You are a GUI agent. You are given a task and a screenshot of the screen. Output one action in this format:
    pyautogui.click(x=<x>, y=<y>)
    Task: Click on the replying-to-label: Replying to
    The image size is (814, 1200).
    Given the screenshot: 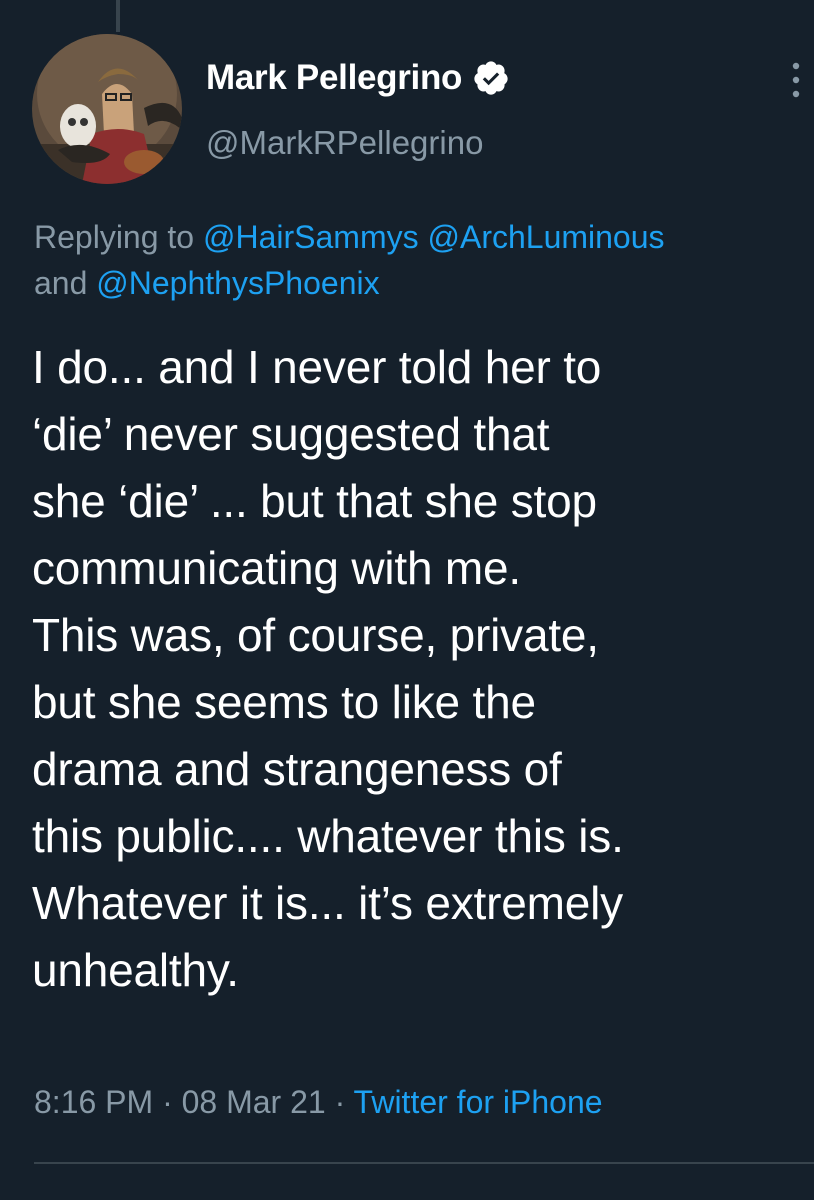 What is the action you would take?
    pyautogui.click(x=114, y=237)
    